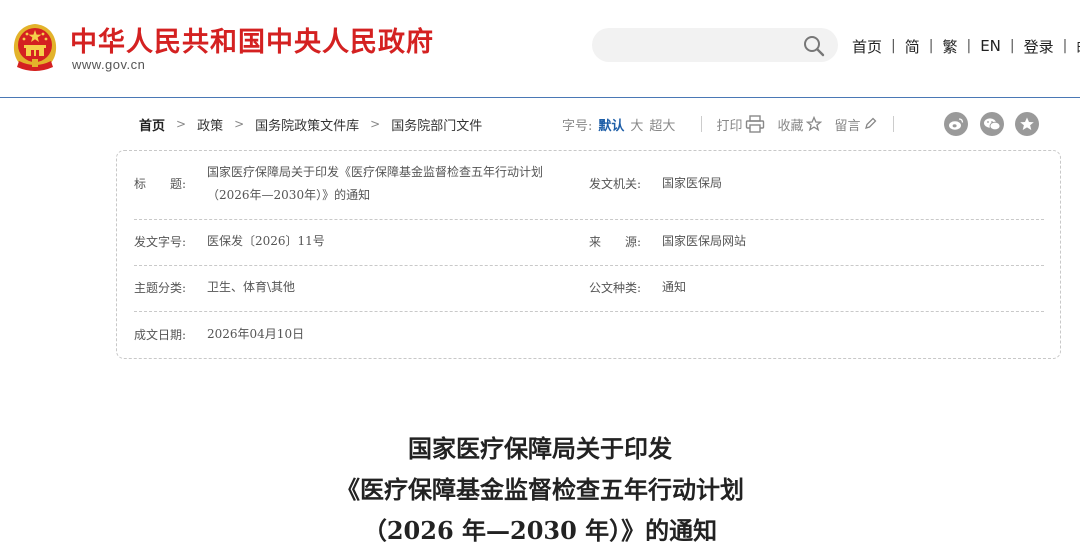  I want to click on info-row-date: 成文日期: 2026年04月10日, so click(589, 335).